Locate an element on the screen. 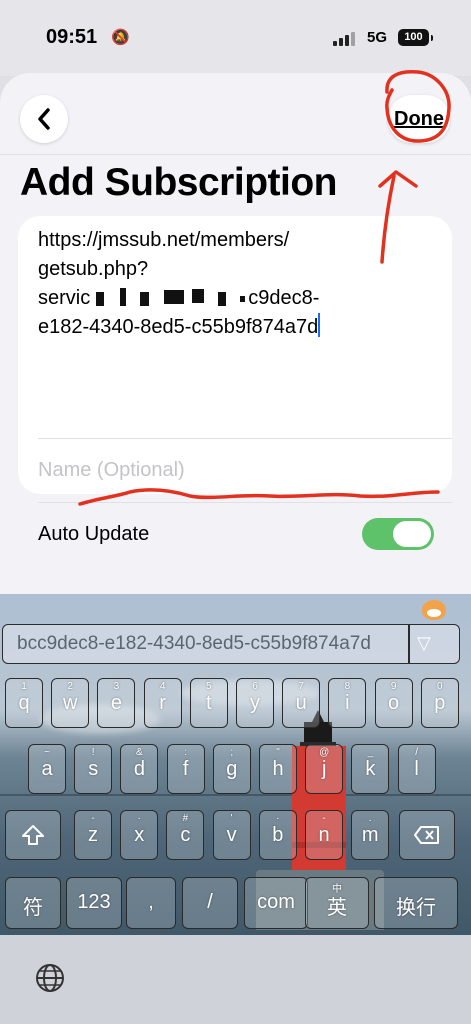 The width and height of the screenshot is (471, 1024). key-label: c is located at coordinates (185, 835).